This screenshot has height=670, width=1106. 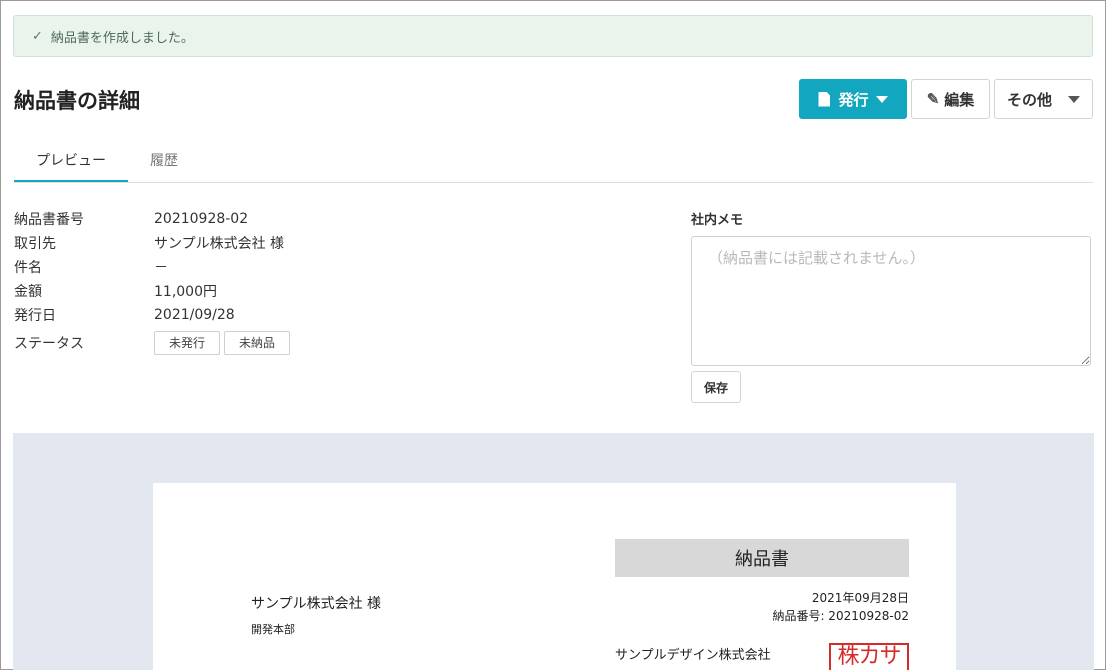 I want to click on tab-bar: プレビュー 履歴, so click(x=553, y=162).